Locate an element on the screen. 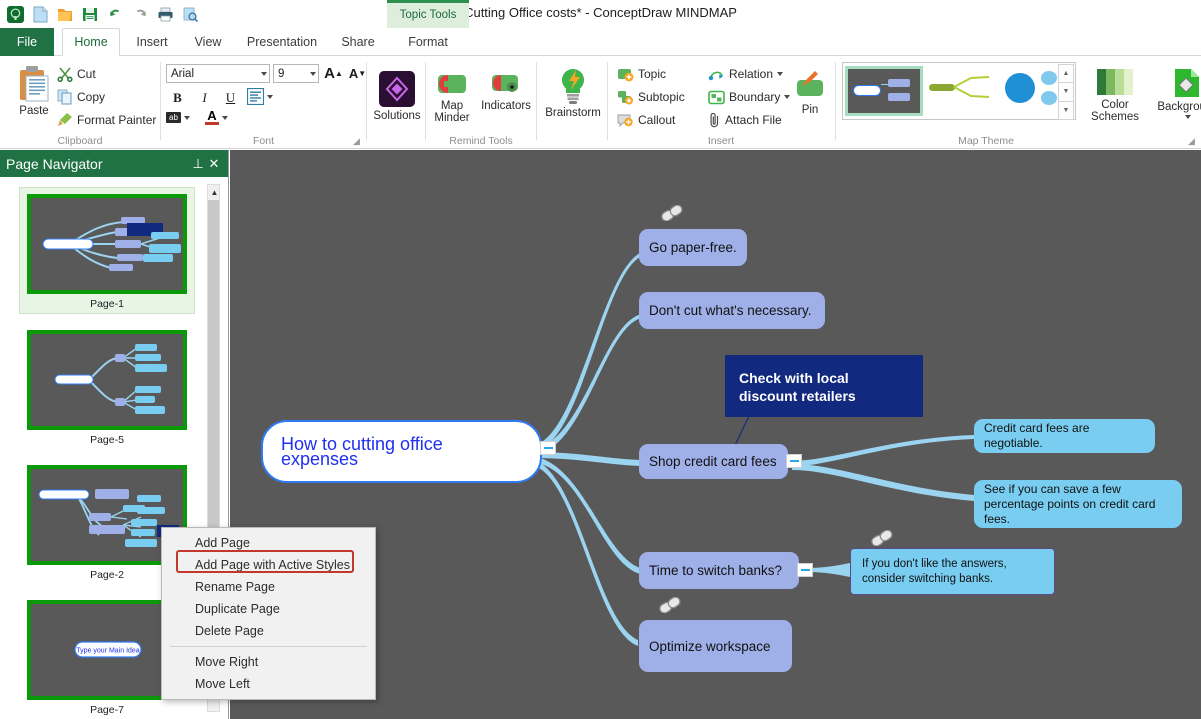 Image resolution: width=1201 pixels, height=719 pixels. ribbon-group-clipboard: Paste Cut Copy Format Painter Clipboard is located at coordinates (80, 102).